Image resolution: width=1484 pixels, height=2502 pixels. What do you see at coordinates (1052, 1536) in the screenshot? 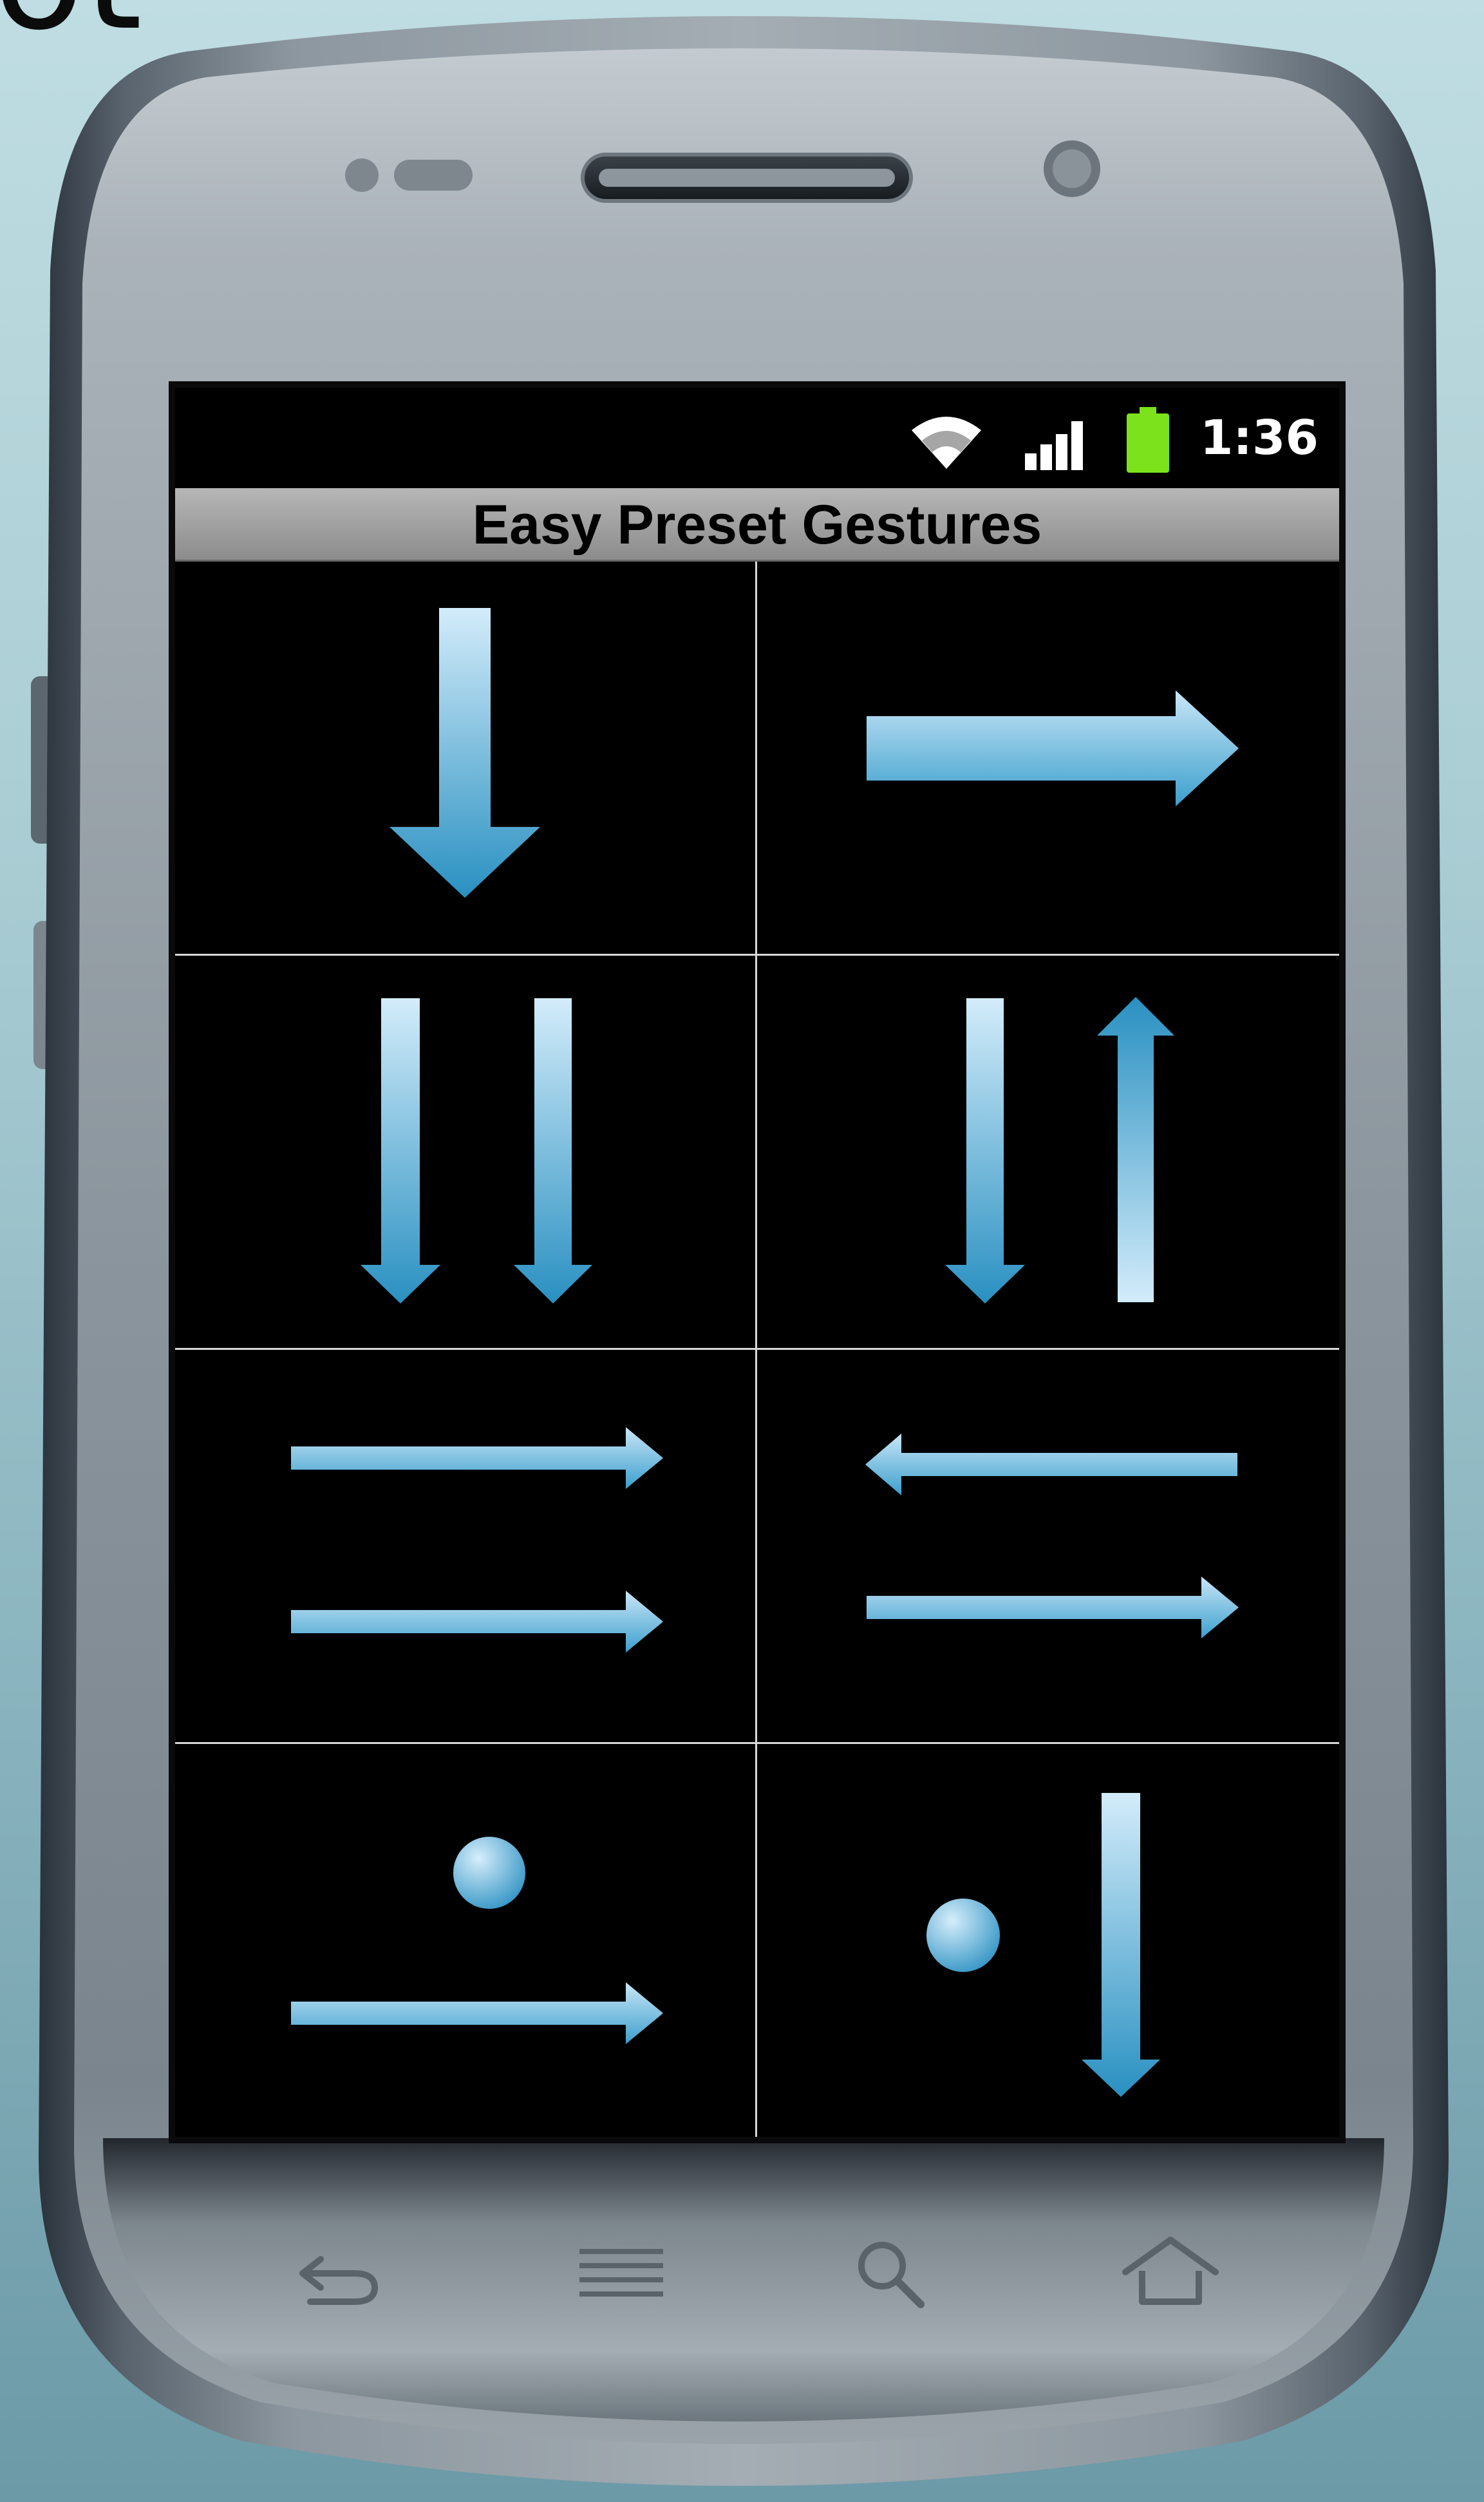
I see `swipe-left-and-right-icon` at bounding box center [1052, 1536].